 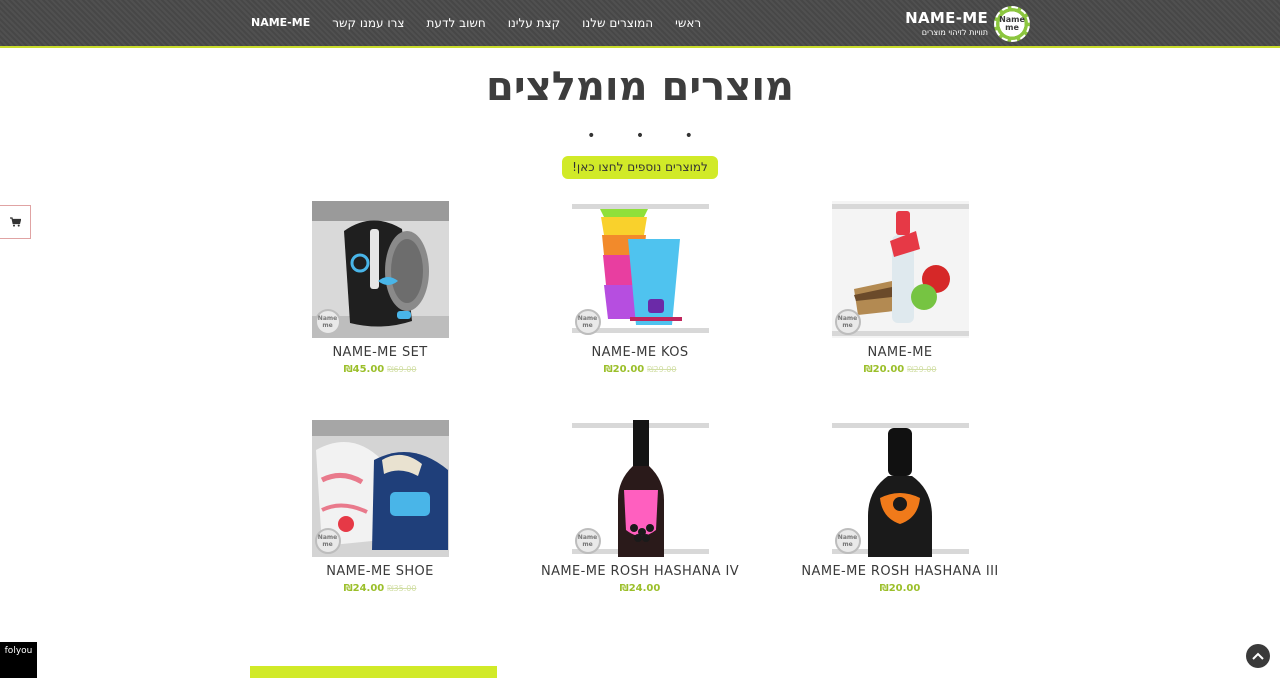 I want to click on product-name: NAME-ME KOS, so click(x=640, y=352).